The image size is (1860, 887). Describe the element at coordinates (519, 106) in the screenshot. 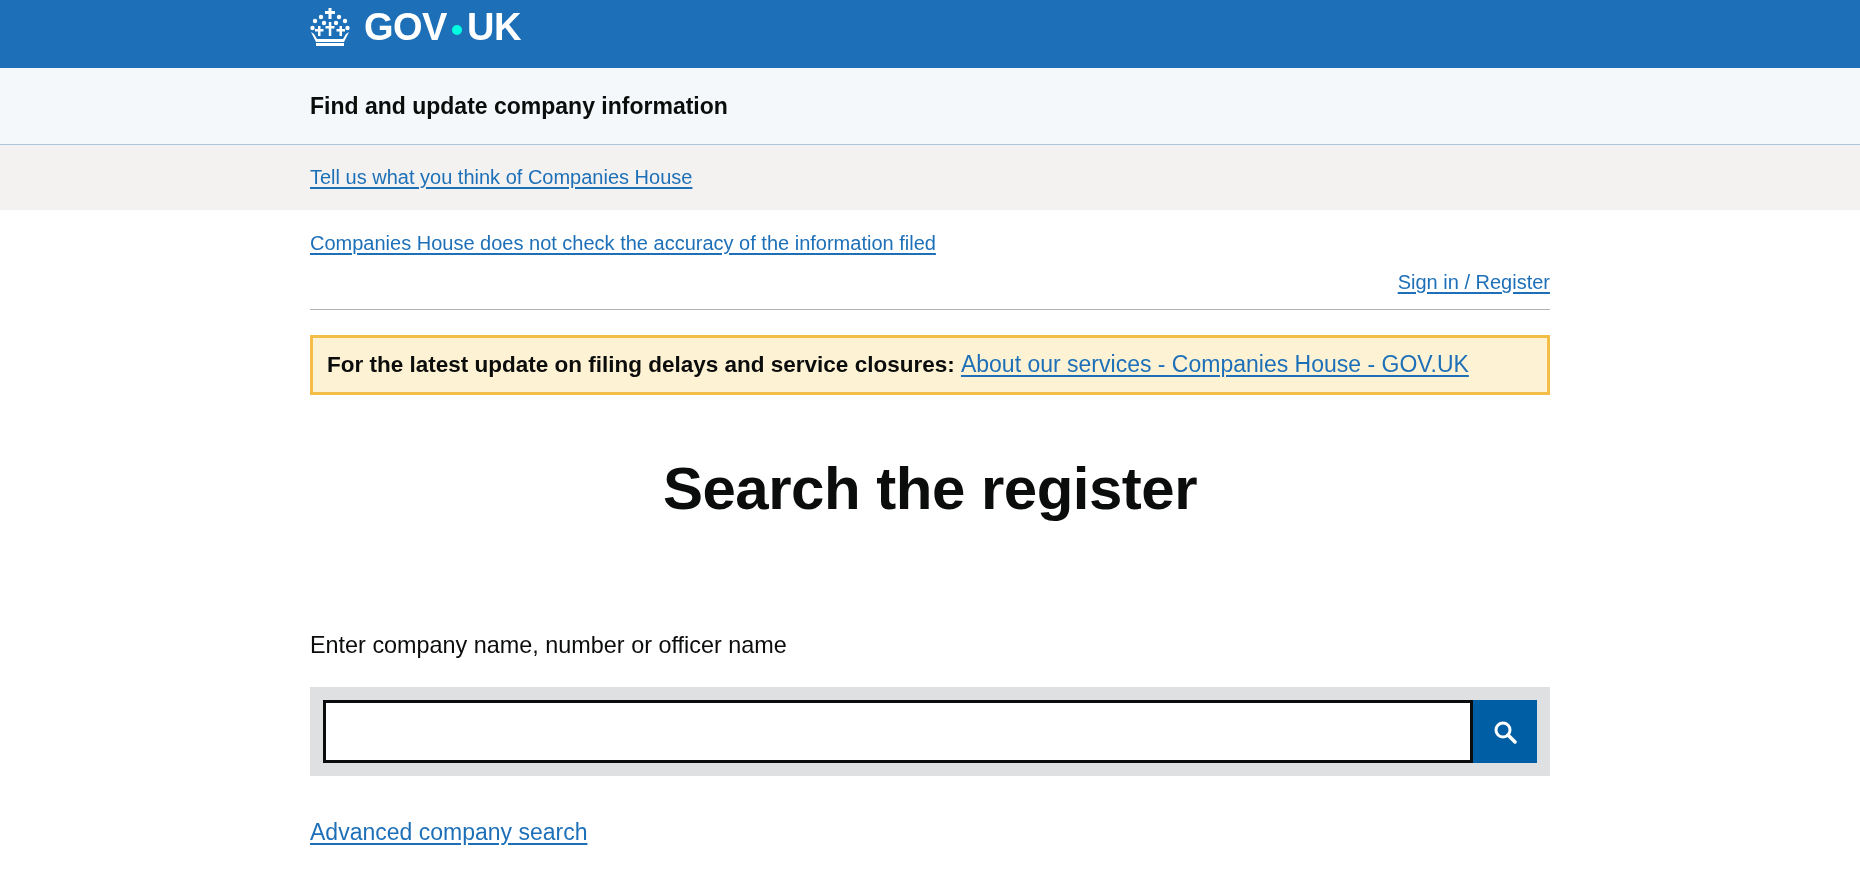

I see `service-title: Find and update company information` at that location.